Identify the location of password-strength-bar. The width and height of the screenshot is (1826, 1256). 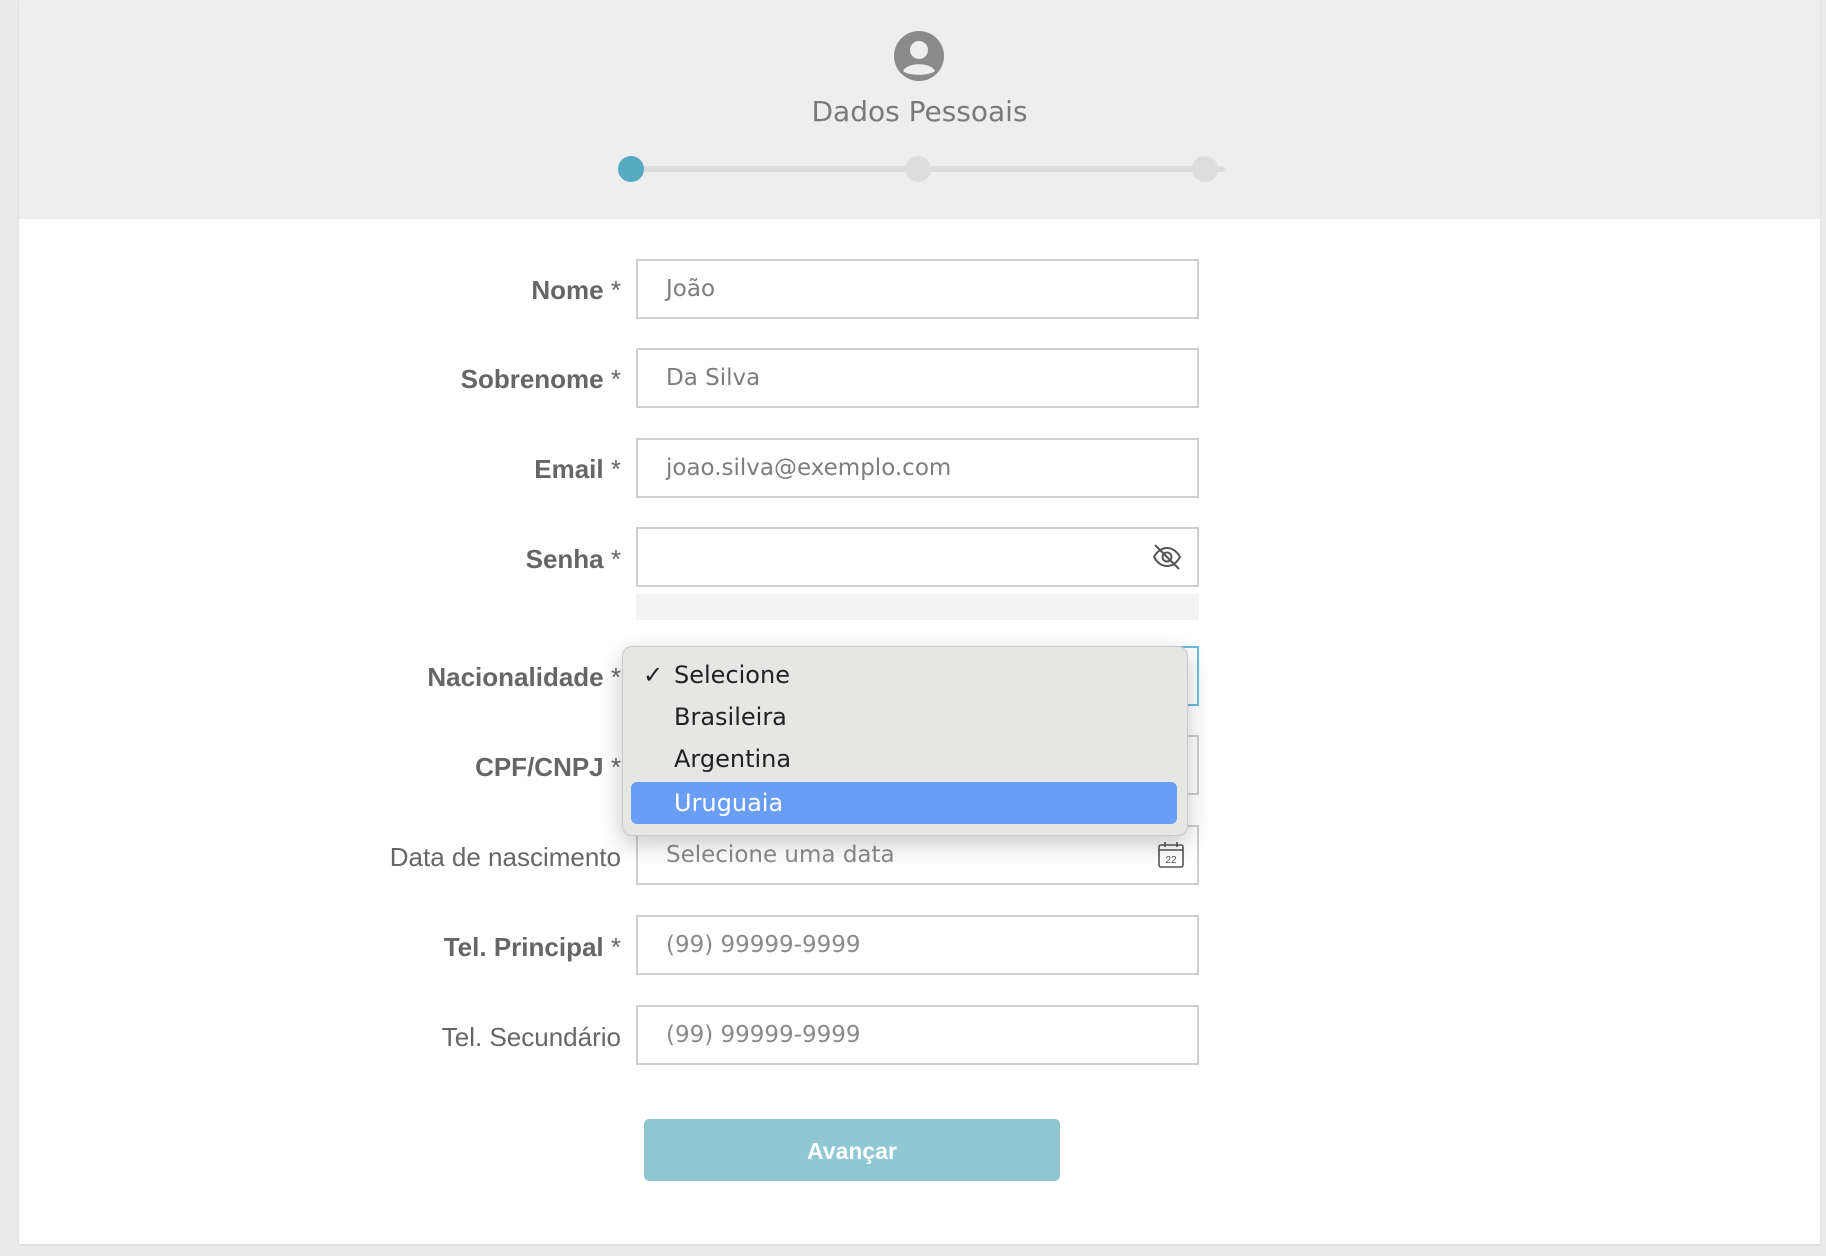
(917, 607).